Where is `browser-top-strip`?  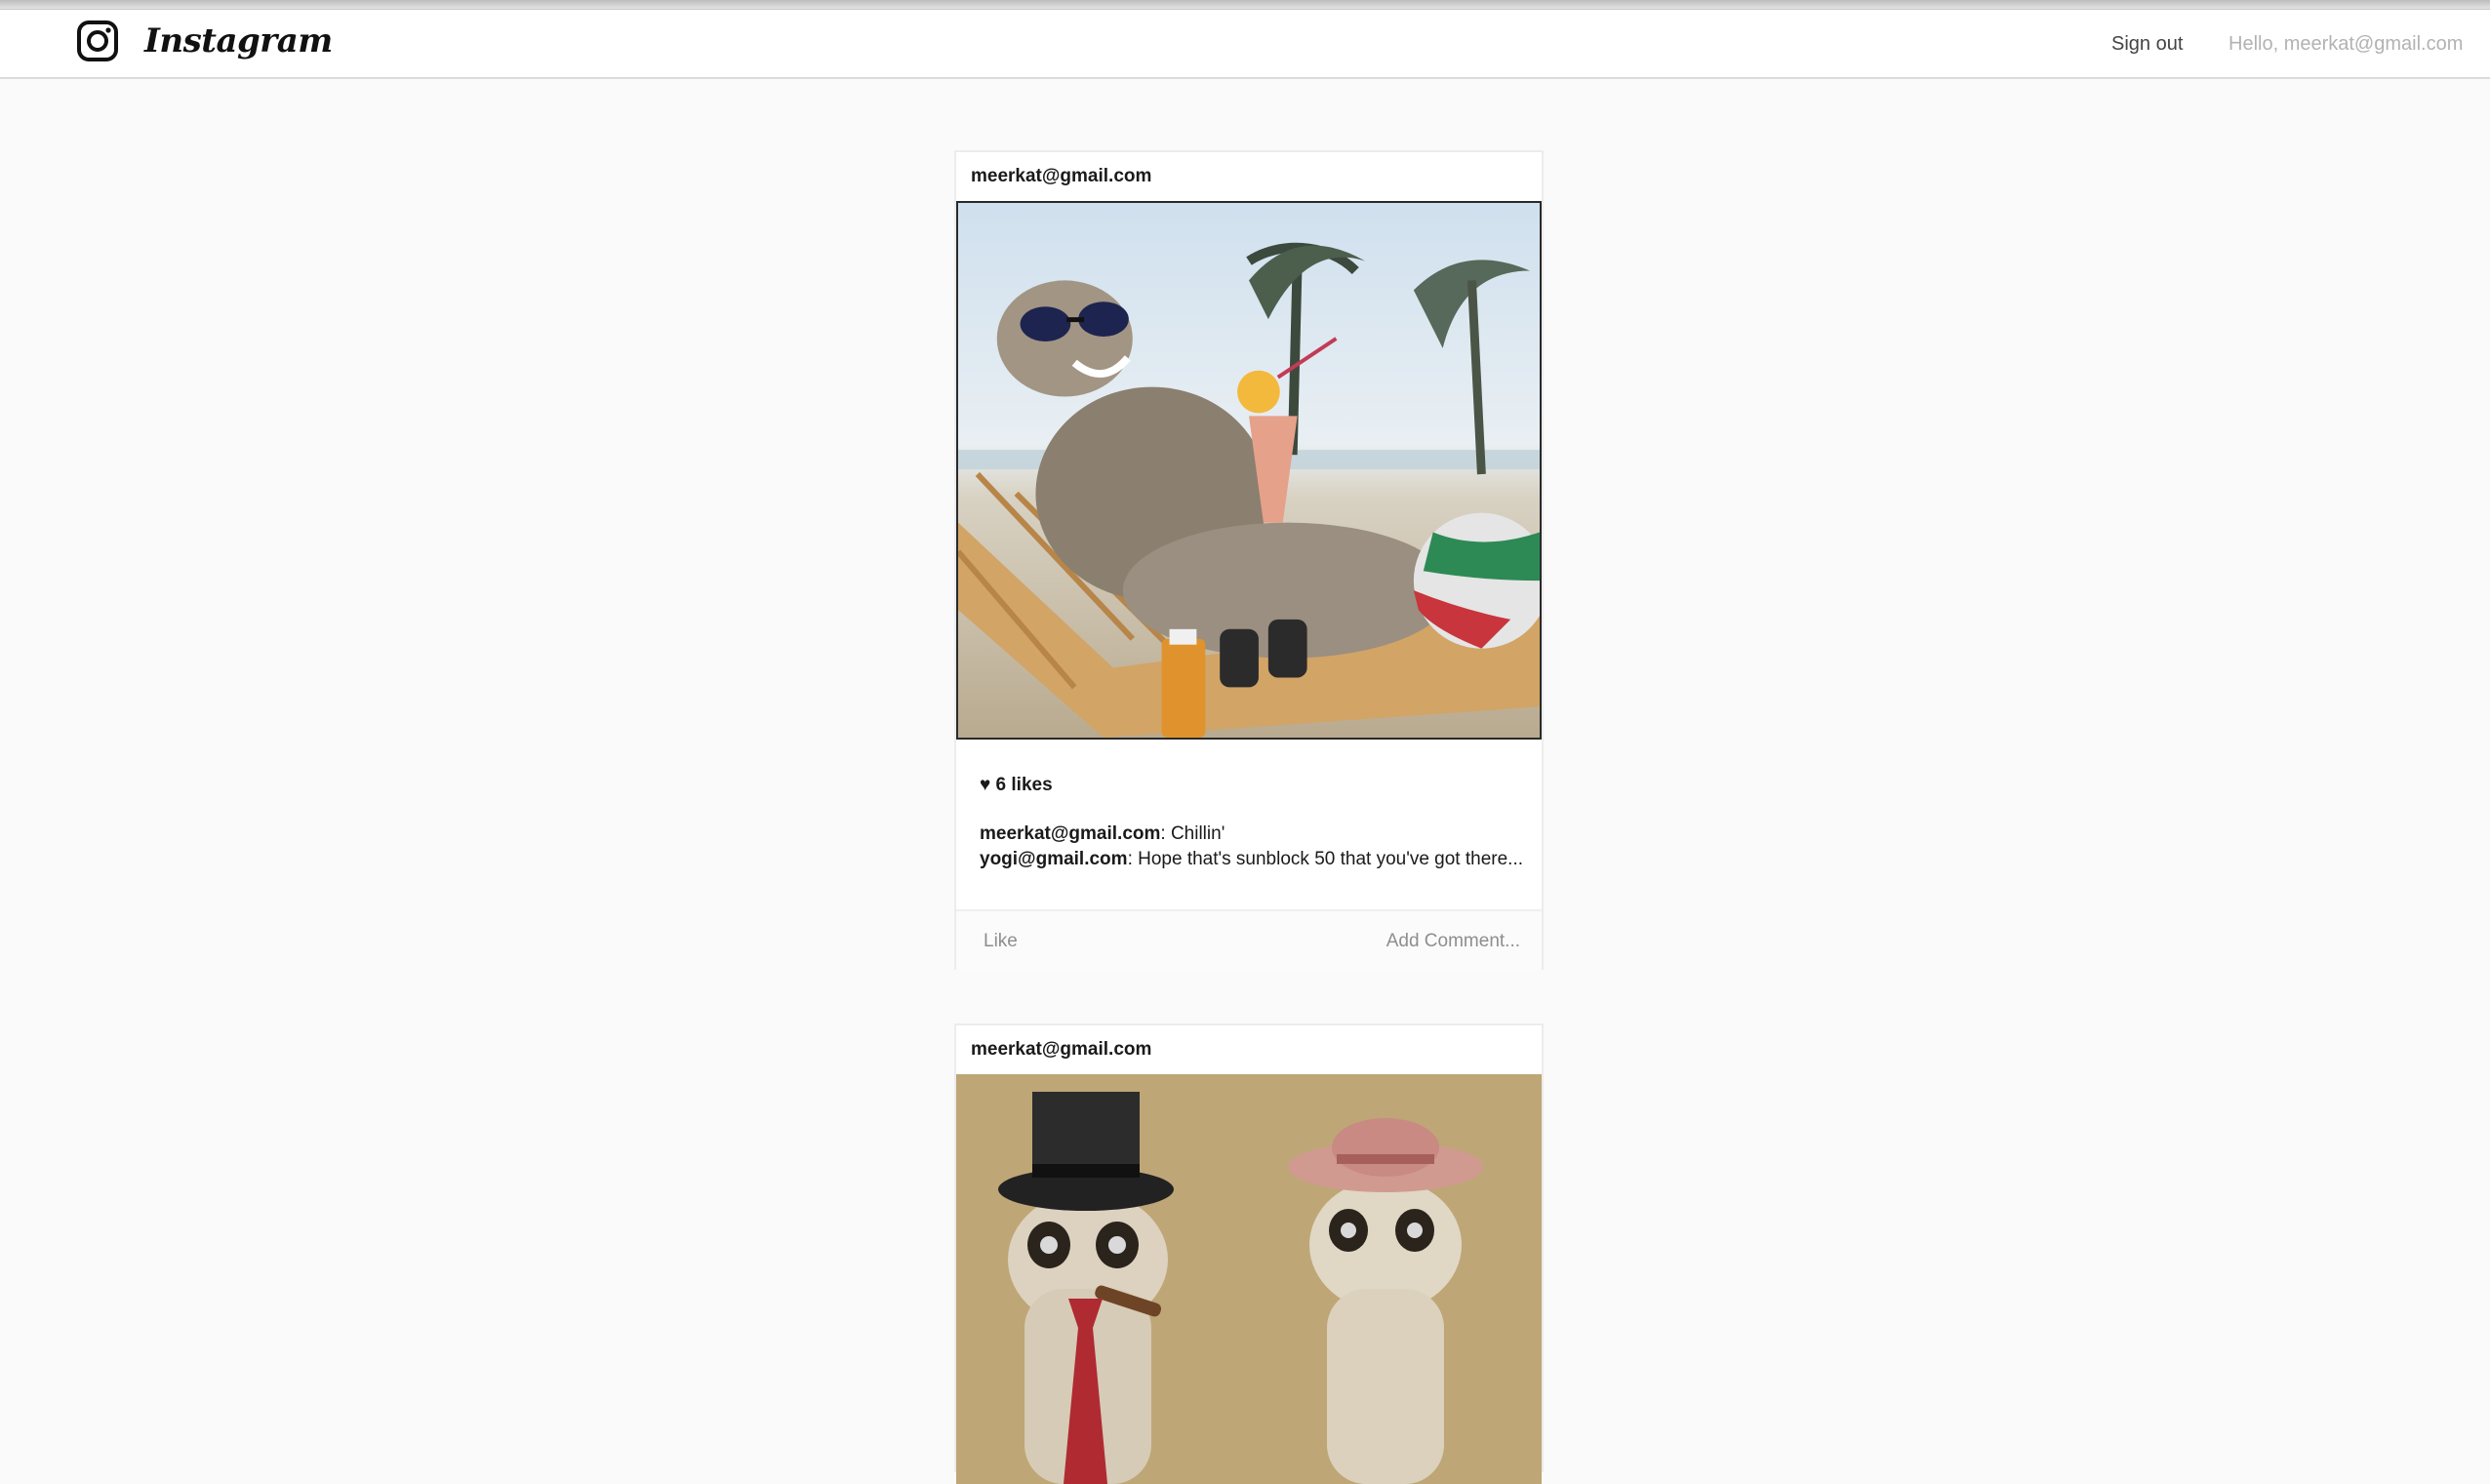 browser-top-strip is located at coordinates (1245, 5).